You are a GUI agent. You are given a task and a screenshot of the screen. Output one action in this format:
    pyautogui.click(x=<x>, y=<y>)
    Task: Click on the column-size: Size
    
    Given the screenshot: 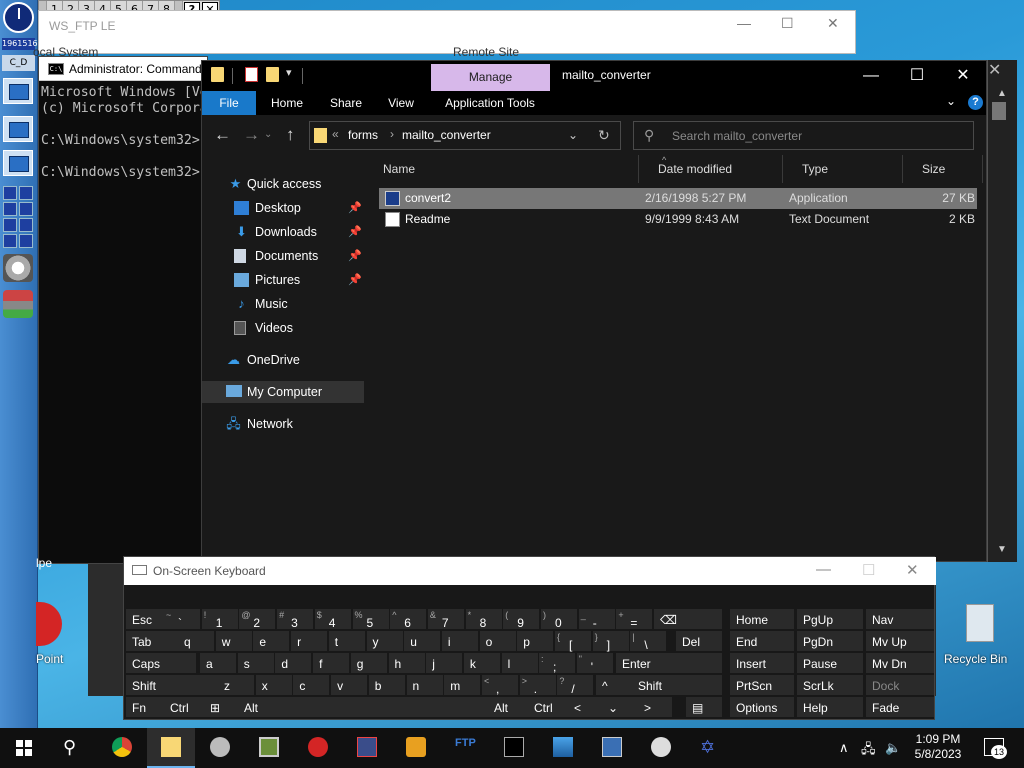 What is the action you would take?
    pyautogui.click(x=943, y=169)
    